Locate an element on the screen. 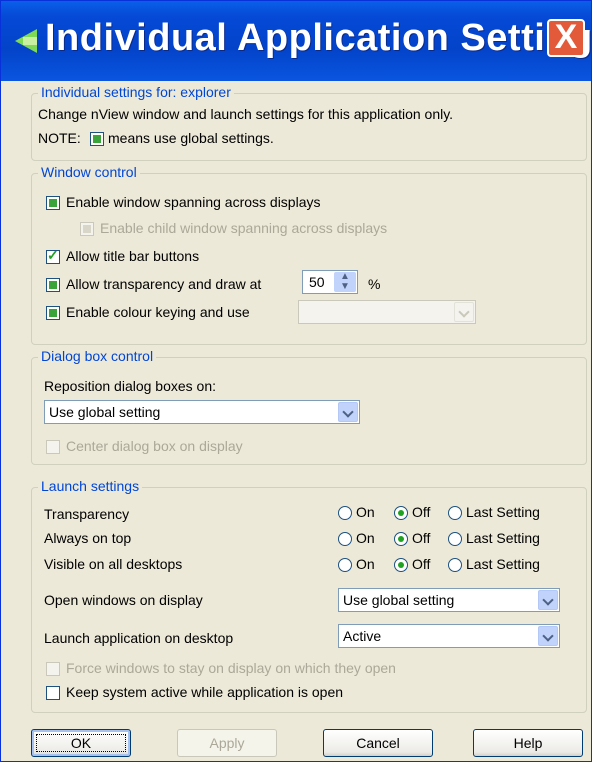 The image size is (592, 762). launch-settings-legend: Launch settings is located at coordinates (90, 486).